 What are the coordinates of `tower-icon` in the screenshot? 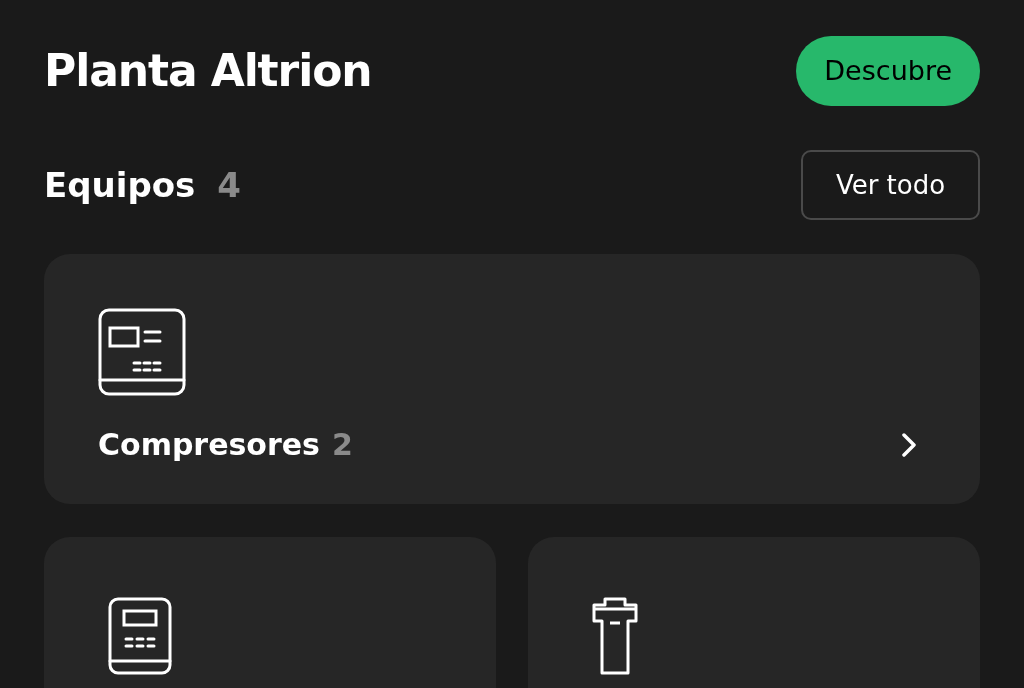 It's located at (615, 636).